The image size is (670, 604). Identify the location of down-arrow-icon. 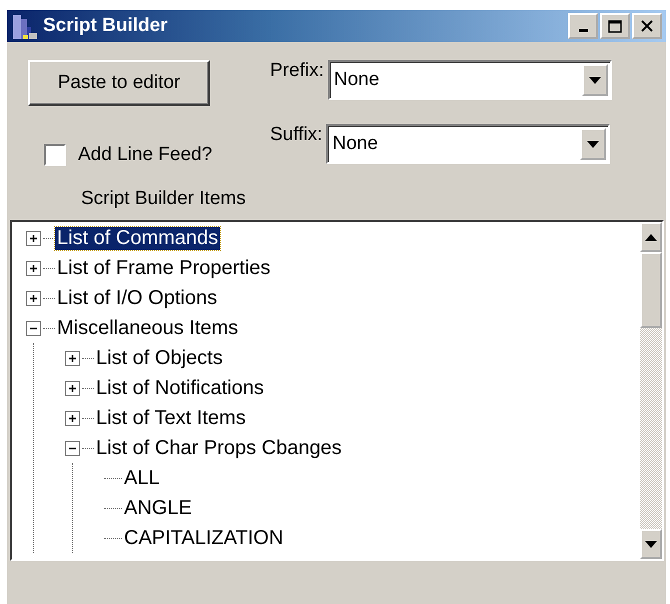
(651, 544).